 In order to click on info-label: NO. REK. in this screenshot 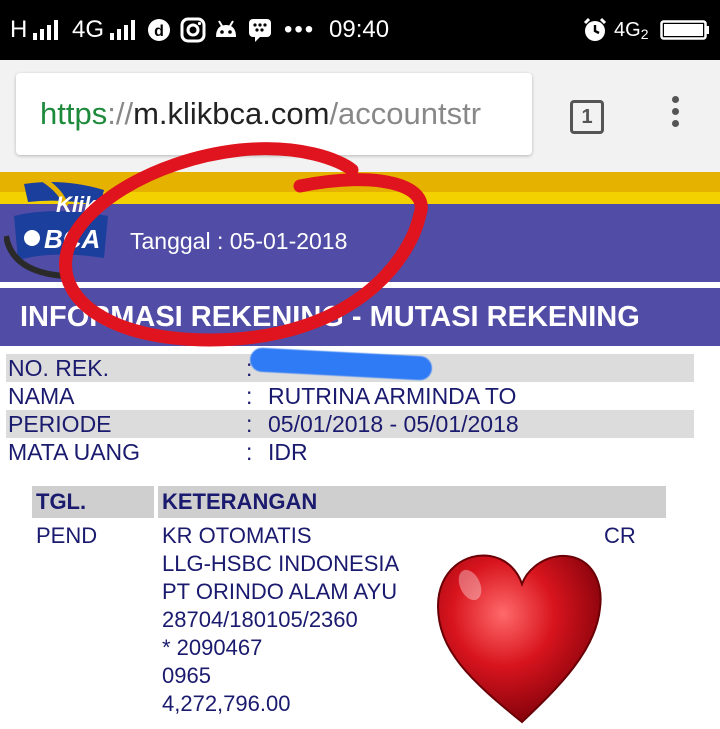, I will do `click(58, 367)`.